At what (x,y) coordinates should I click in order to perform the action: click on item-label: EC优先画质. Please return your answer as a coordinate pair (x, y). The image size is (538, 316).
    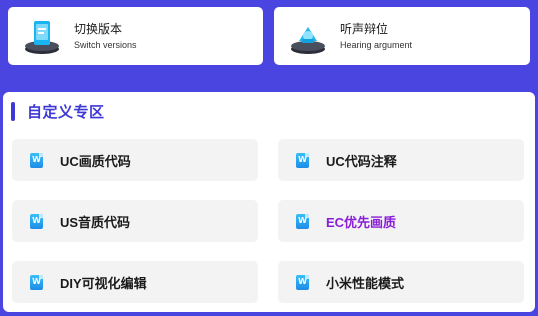
    Looking at the image, I should click on (361, 222).